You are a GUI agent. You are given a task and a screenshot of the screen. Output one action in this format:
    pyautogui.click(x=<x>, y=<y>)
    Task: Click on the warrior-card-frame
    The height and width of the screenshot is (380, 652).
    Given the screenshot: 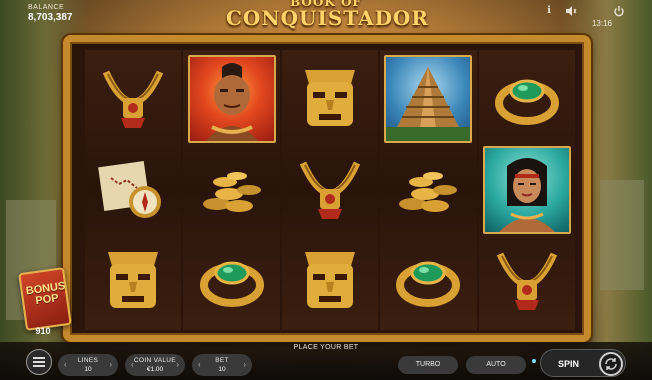 What is the action you would take?
    pyautogui.click(x=231, y=99)
    